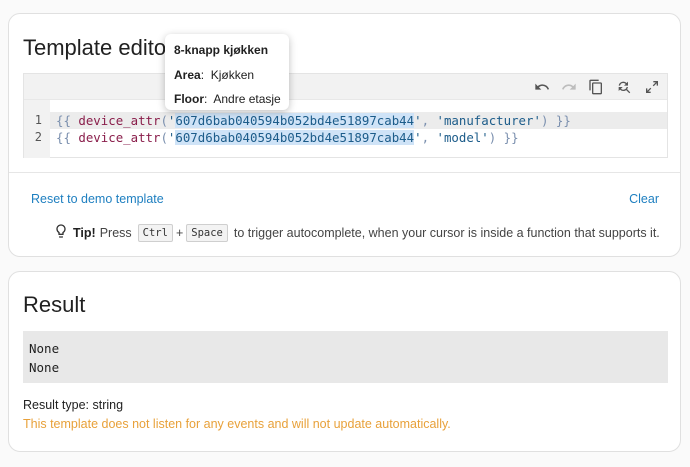  I want to click on ctrl-key: Ctrl, so click(155, 232).